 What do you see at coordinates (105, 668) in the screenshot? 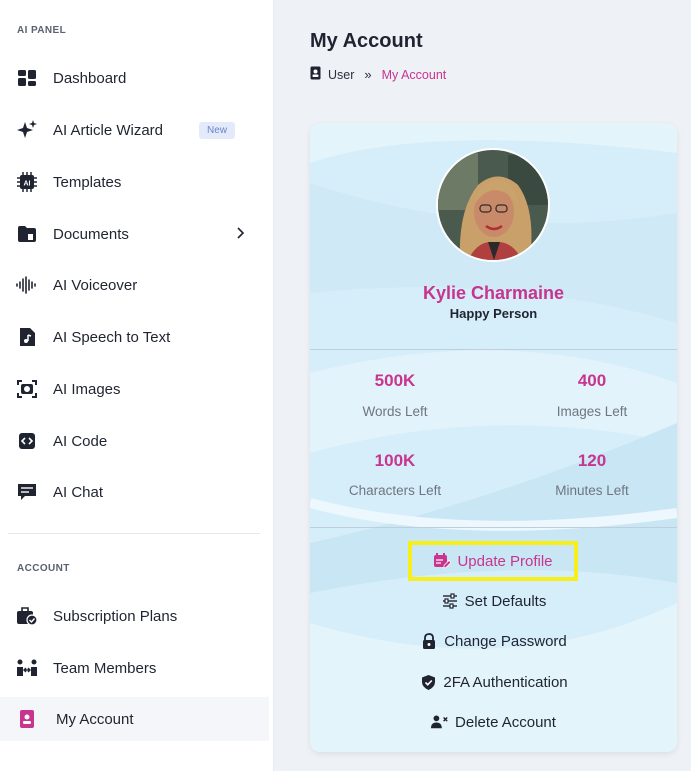
I see `sidebar-item-label: Team Members` at bounding box center [105, 668].